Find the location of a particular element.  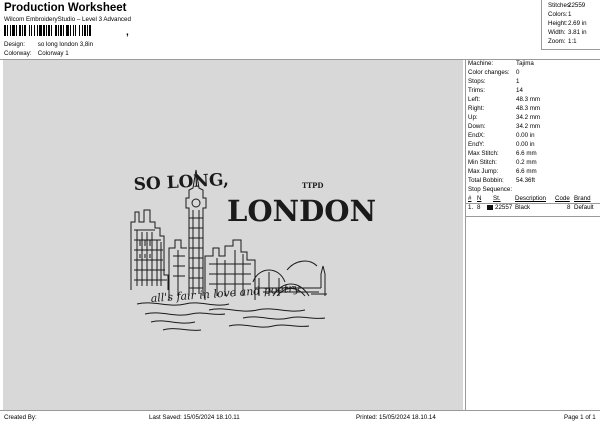

info-trims: Trims: 14 is located at coordinates (534, 91).